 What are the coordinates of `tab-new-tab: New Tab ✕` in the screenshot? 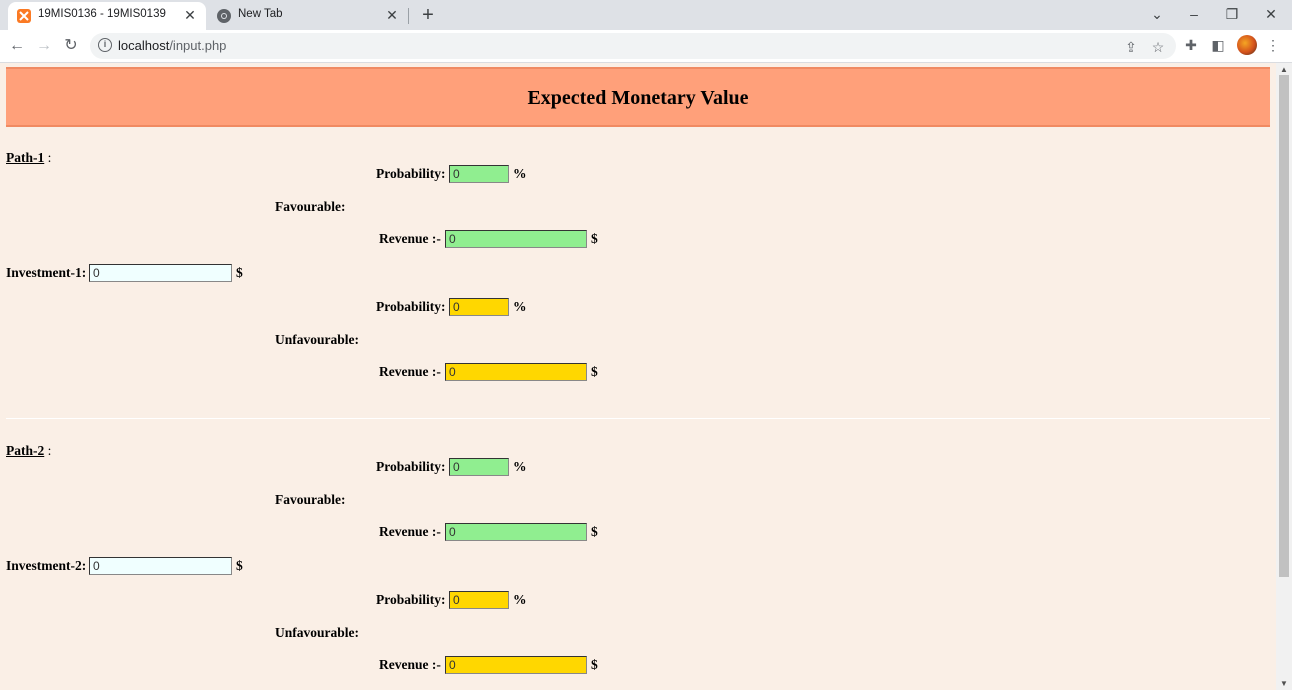 It's located at (308, 16).